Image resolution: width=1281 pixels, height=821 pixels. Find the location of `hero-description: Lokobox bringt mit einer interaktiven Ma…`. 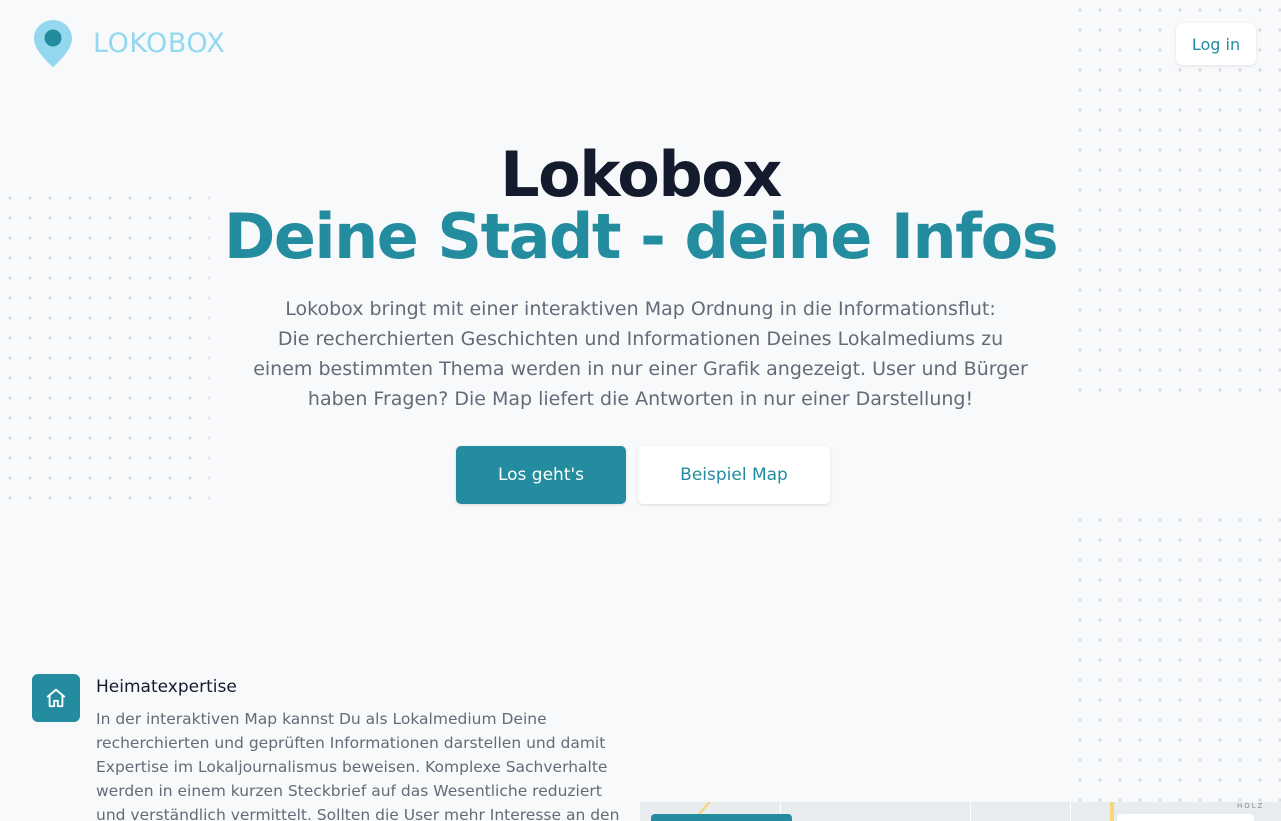

hero-description: Lokobox bringt mit einer interaktiven Ma… is located at coordinates (641, 354).